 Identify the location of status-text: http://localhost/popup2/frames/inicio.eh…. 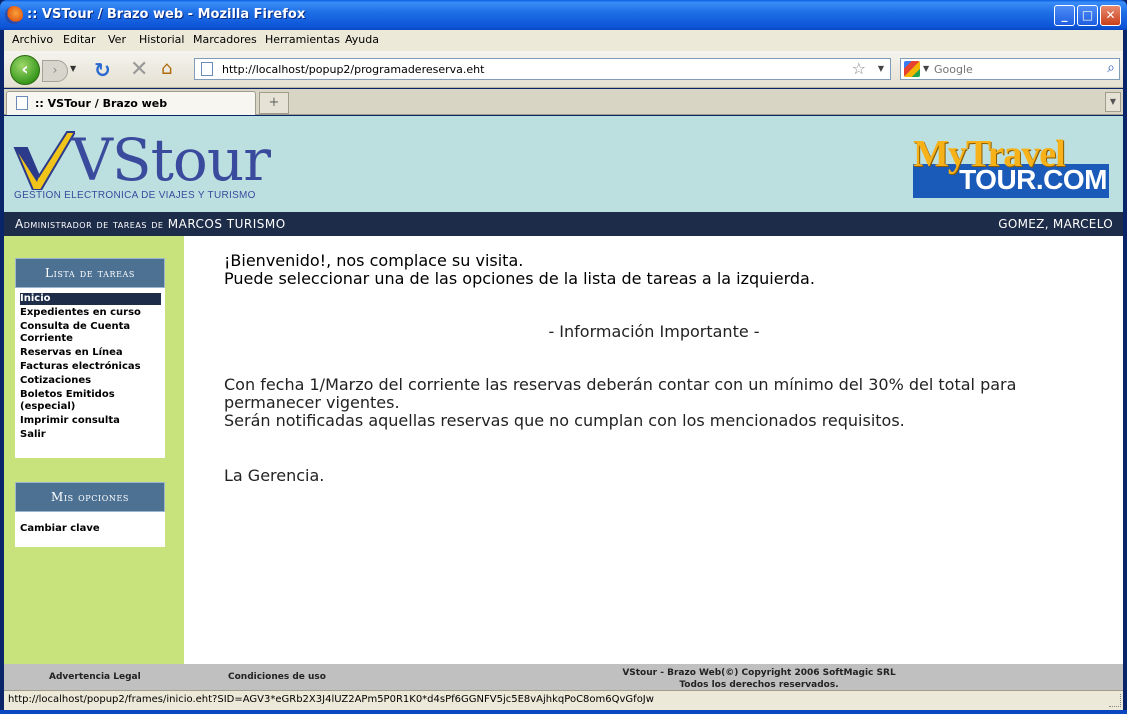
(331, 699).